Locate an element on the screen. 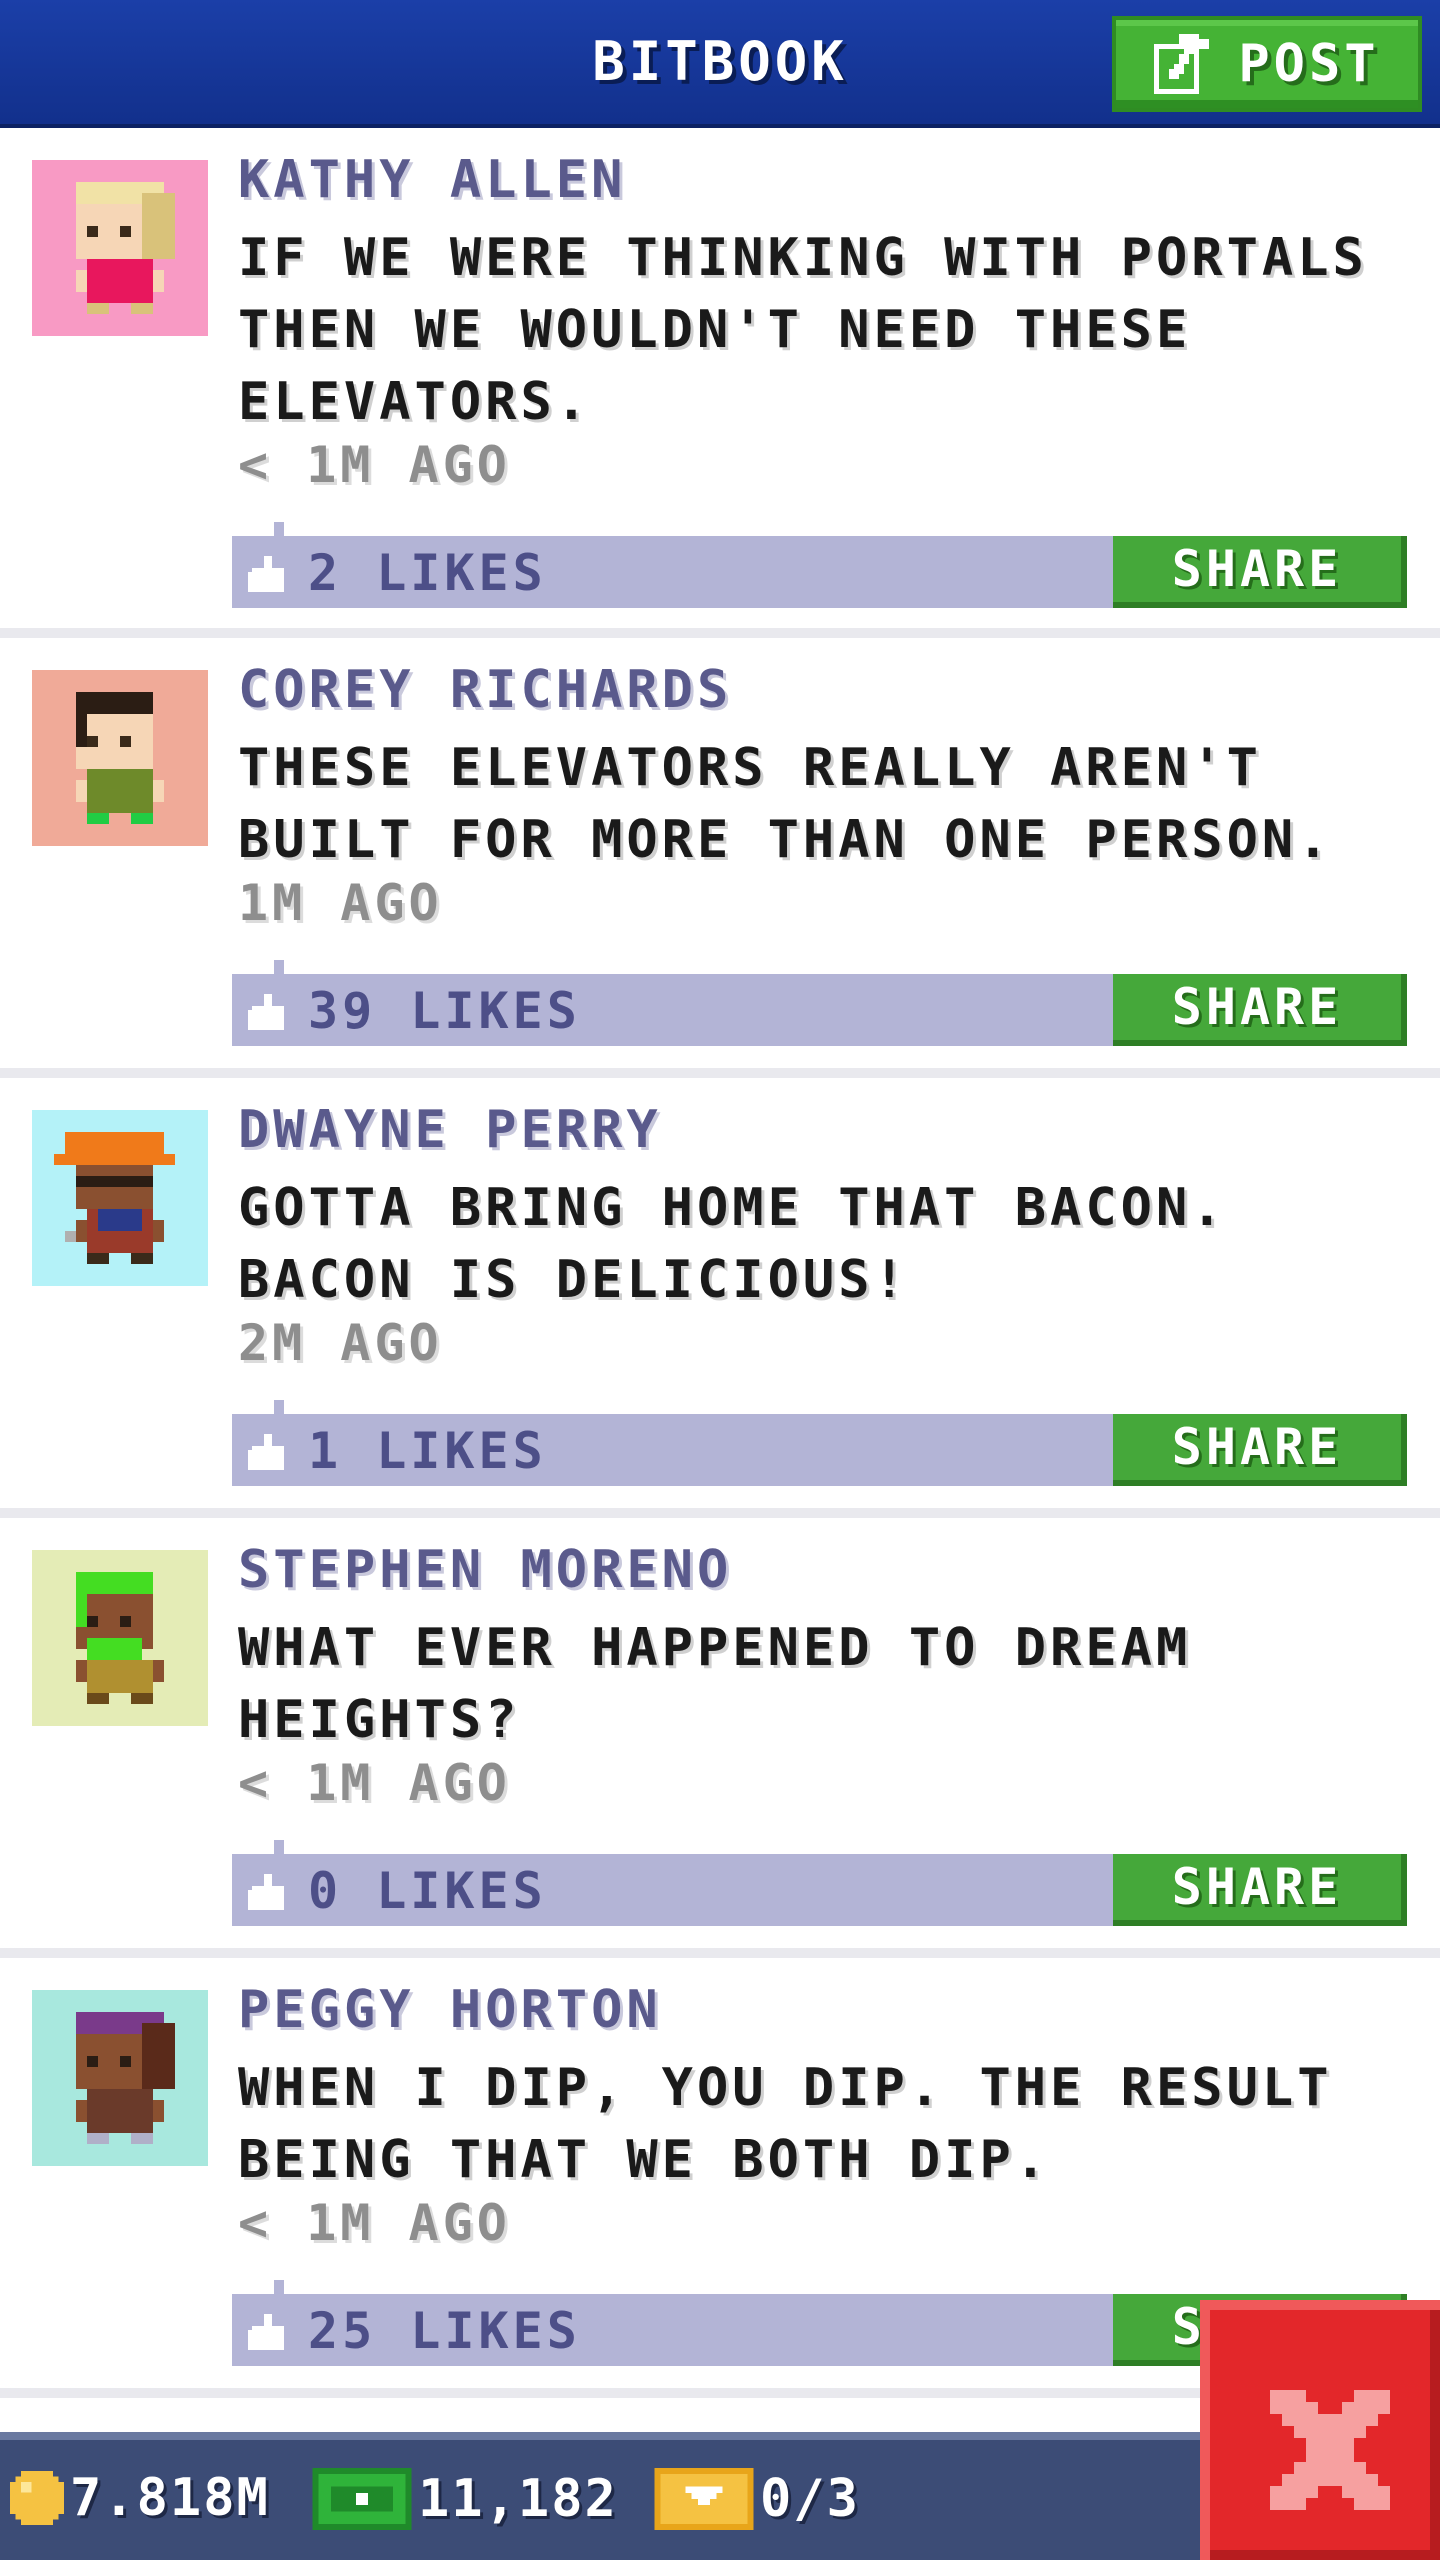 The width and height of the screenshot is (1440, 2560). coin-icon is located at coordinates (37, 2498).